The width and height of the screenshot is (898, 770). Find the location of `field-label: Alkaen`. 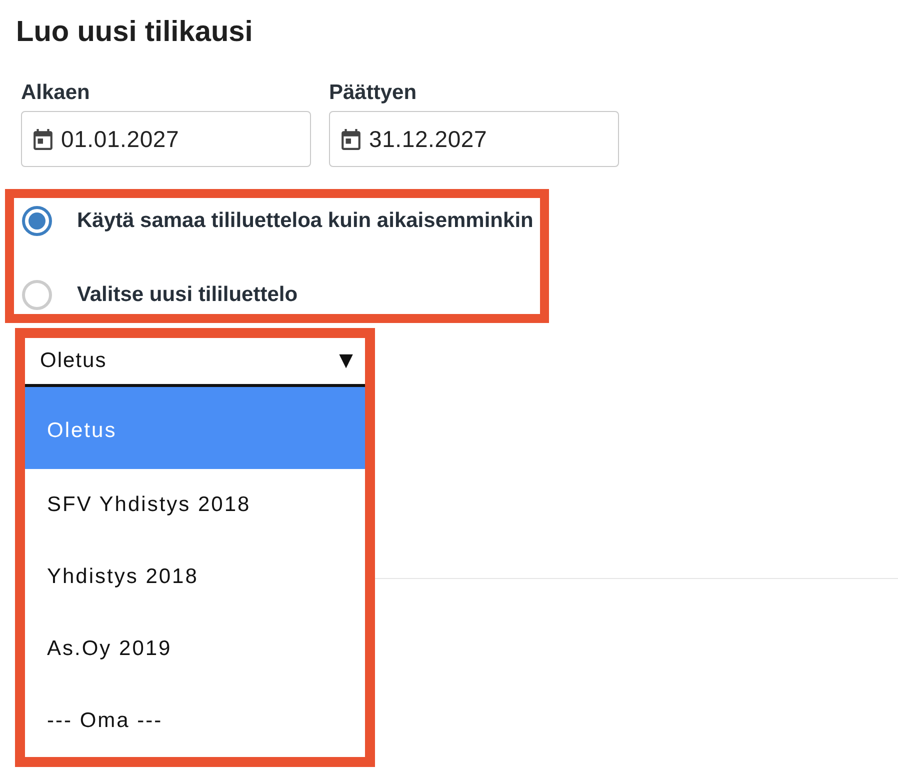

field-label: Alkaen is located at coordinates (55, 93).